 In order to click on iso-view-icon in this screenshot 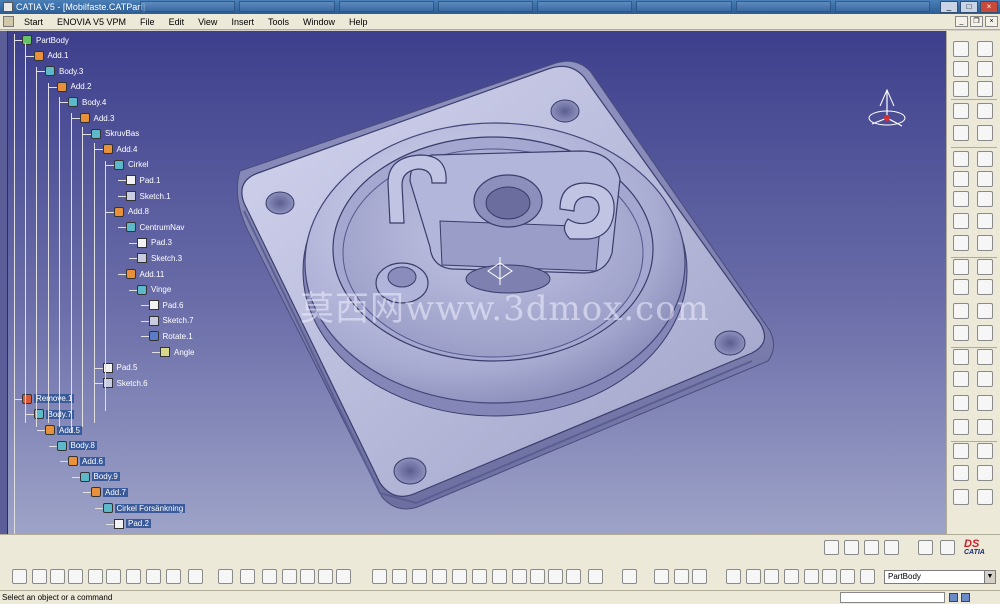, I will do `click(537, 576)`.